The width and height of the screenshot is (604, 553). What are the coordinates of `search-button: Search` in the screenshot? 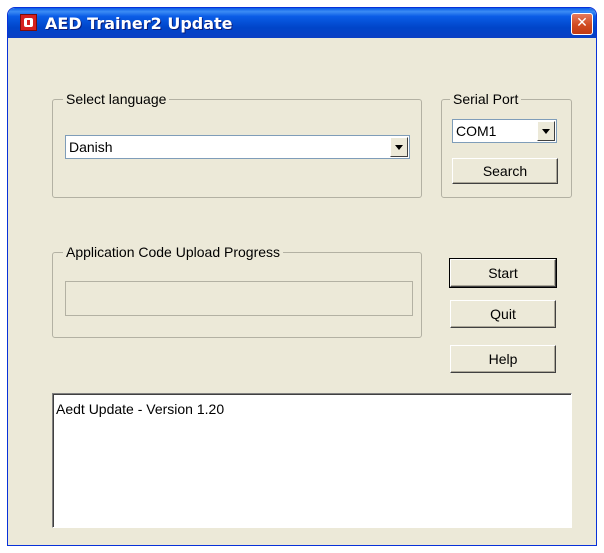 It's located at (505, 171).